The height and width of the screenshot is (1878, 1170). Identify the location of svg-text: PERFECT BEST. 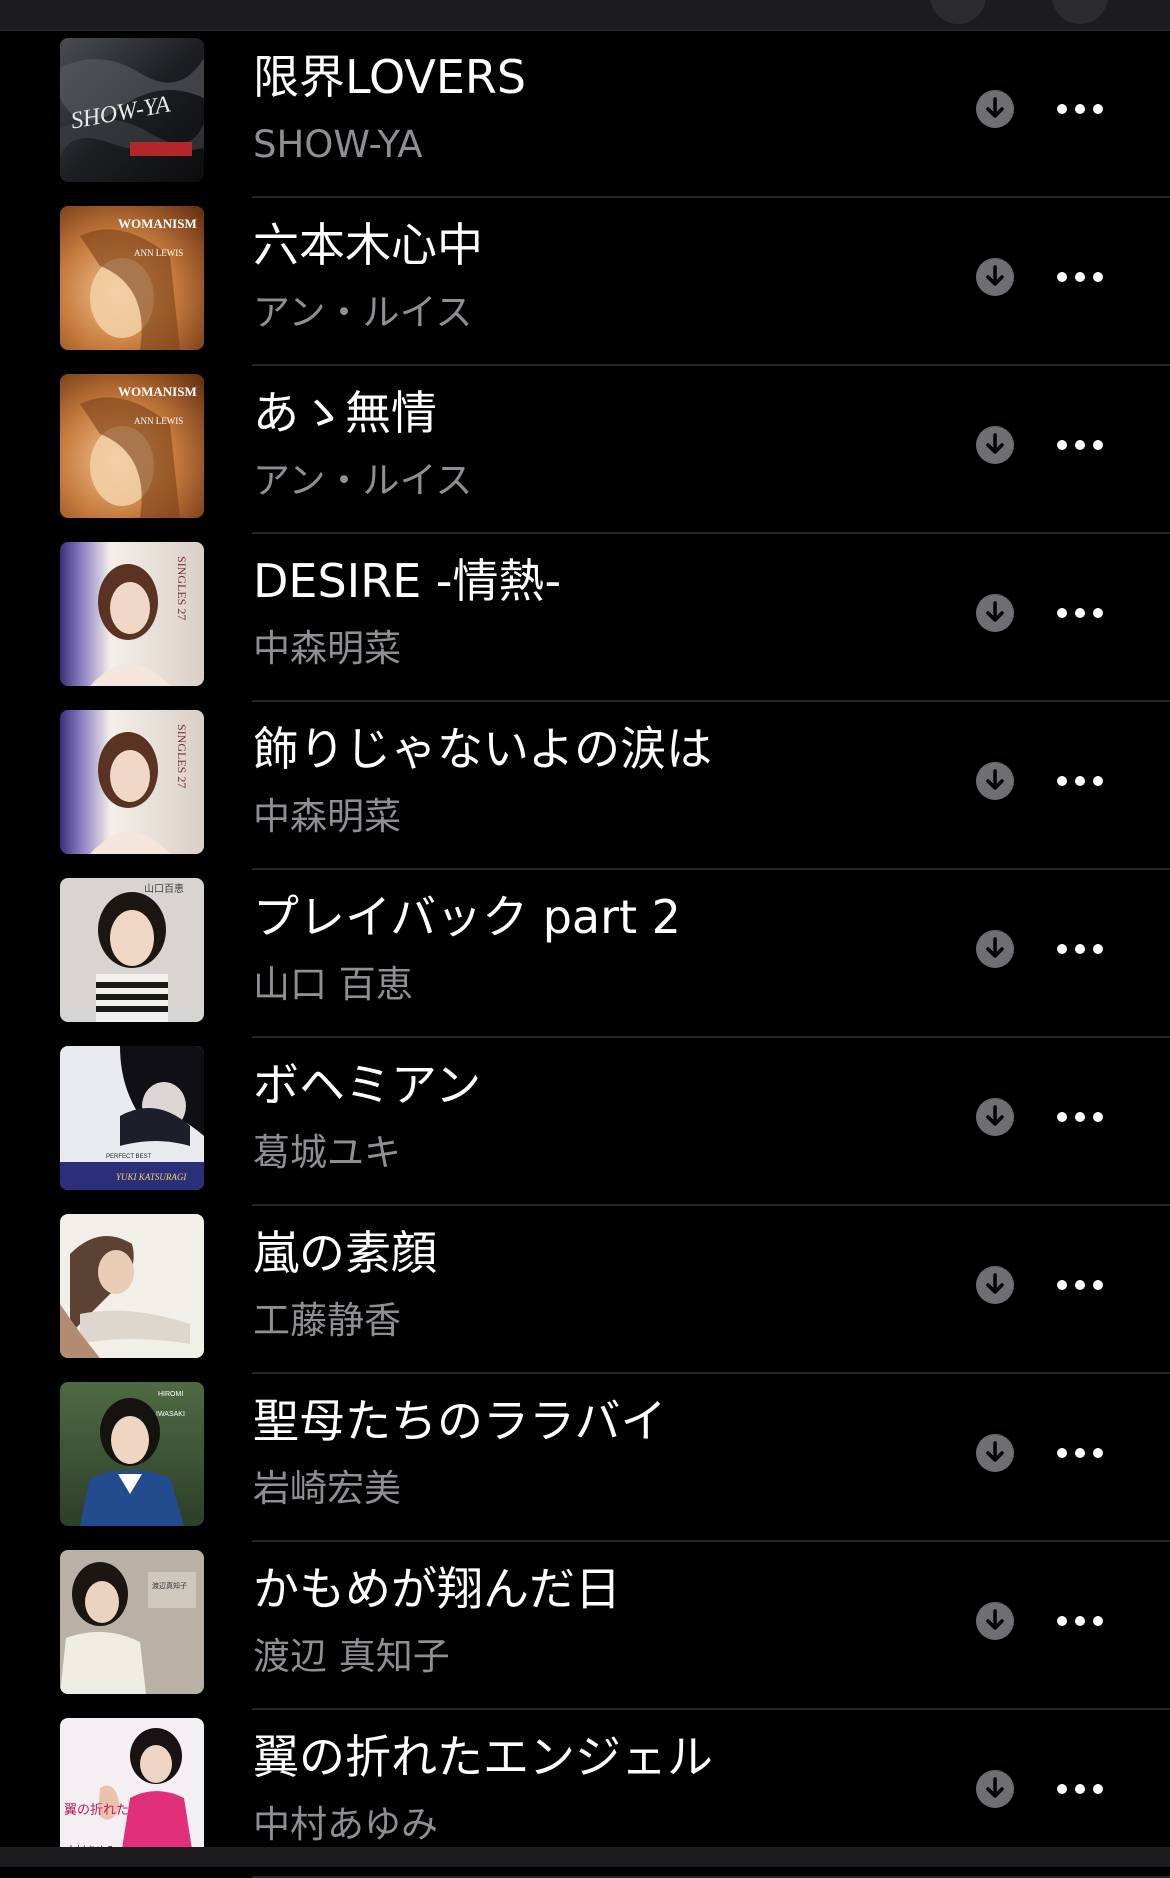
(129, 1157).